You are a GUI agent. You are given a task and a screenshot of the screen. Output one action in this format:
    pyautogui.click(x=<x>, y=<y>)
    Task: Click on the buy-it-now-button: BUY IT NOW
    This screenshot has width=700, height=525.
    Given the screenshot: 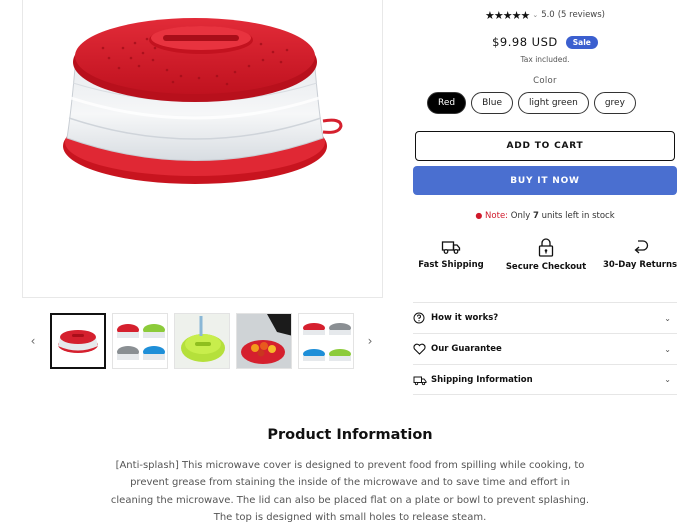 What is the action you would take?
    pyautogui.click(x=545, y=180)
    